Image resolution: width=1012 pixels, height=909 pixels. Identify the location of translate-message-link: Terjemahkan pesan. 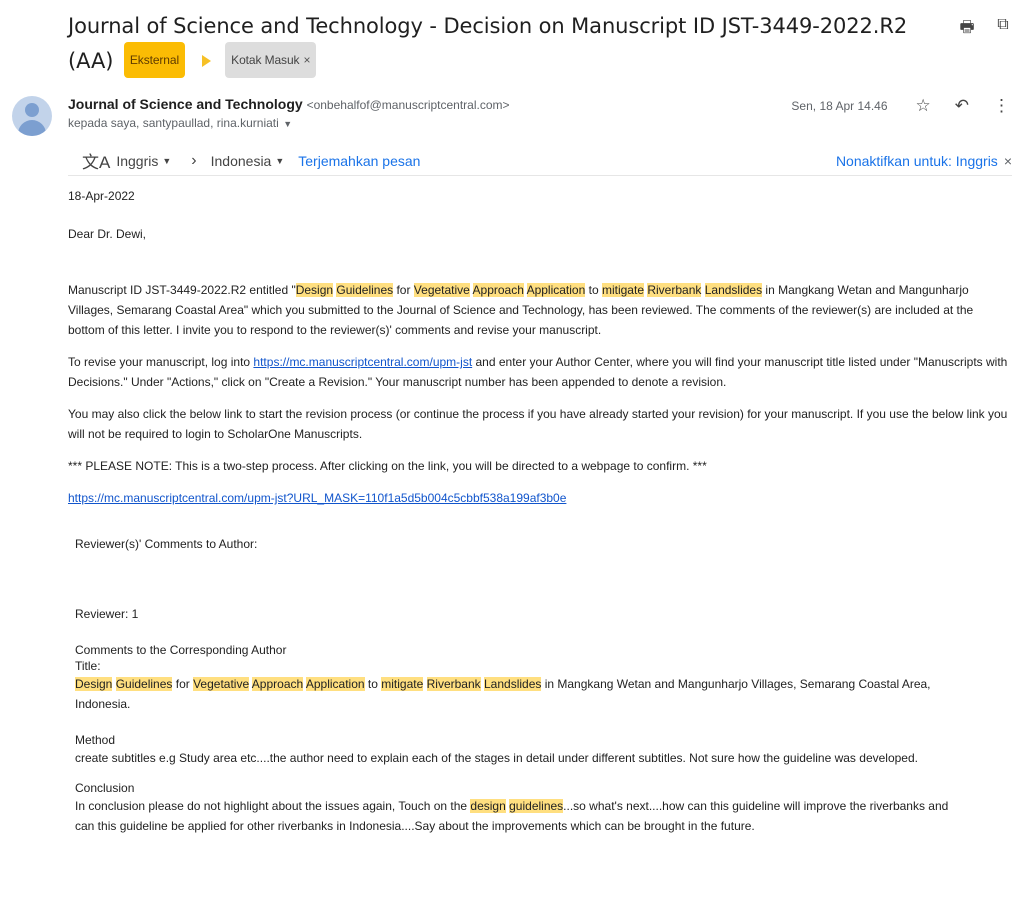
(359, 161).